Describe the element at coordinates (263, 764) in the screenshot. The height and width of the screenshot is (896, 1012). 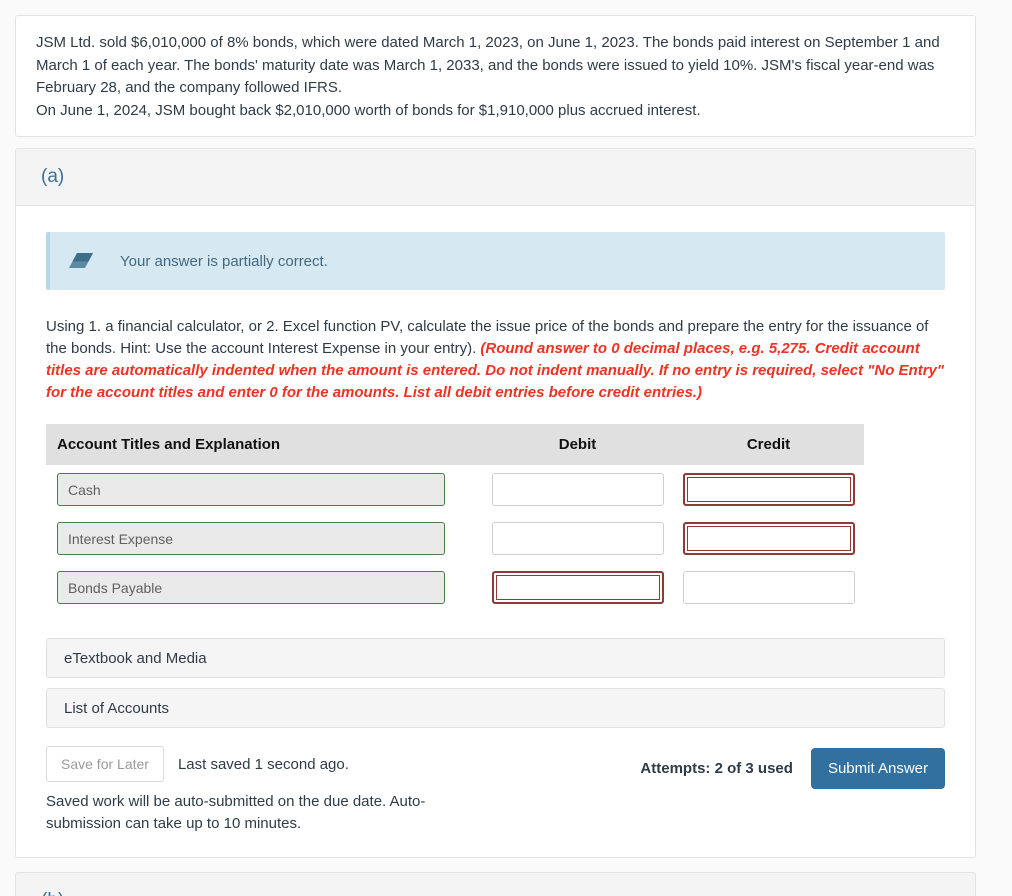
I see `last-saved-status: Last saved 1 second ago.` at that location.